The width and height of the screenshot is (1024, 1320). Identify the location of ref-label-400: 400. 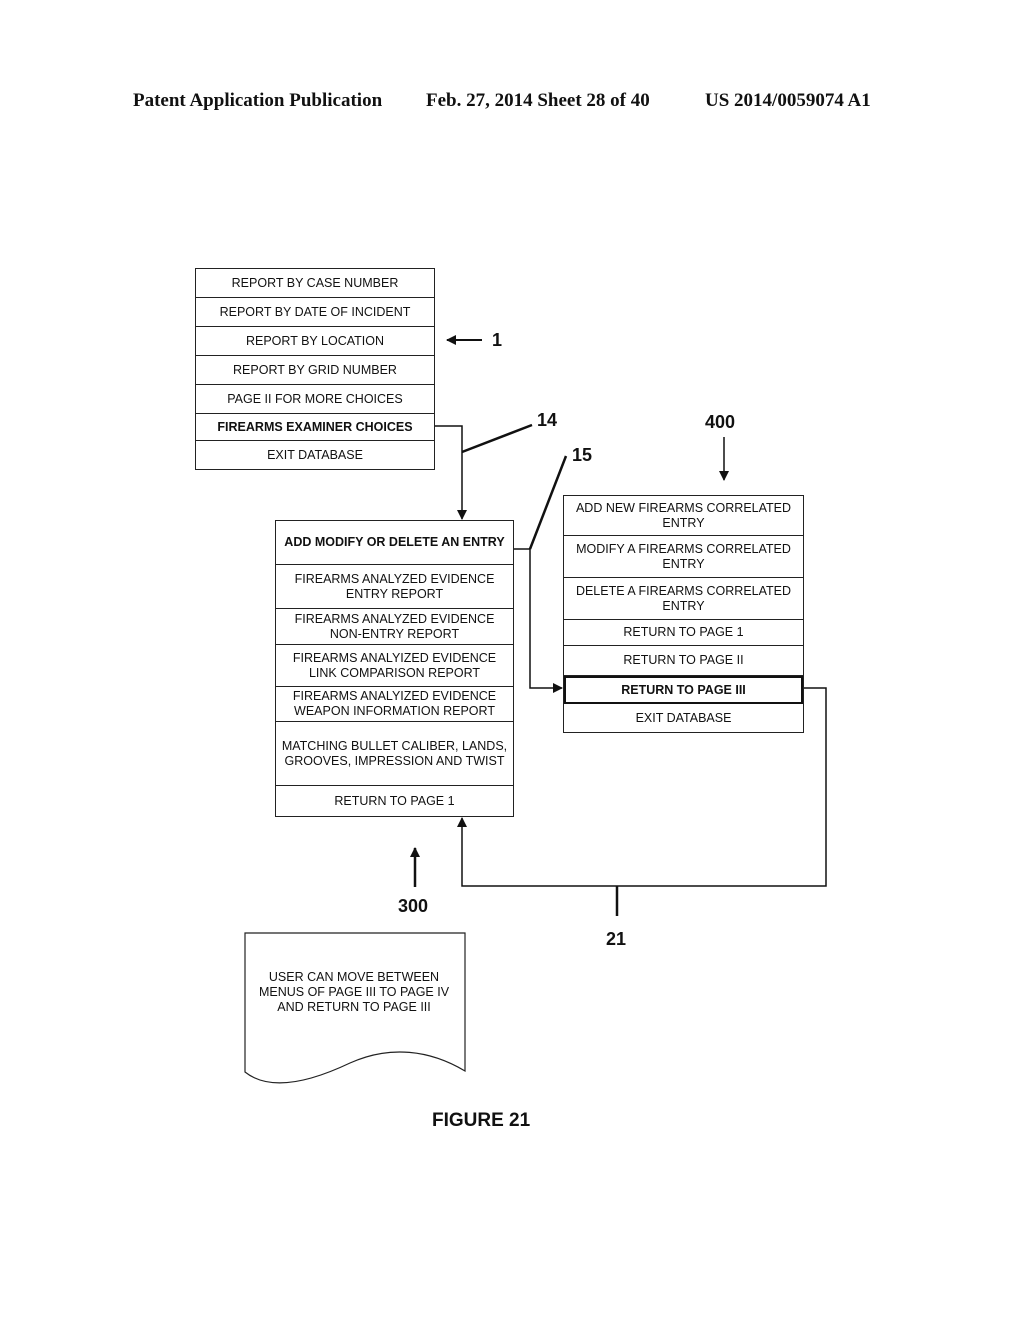
(720, 422).